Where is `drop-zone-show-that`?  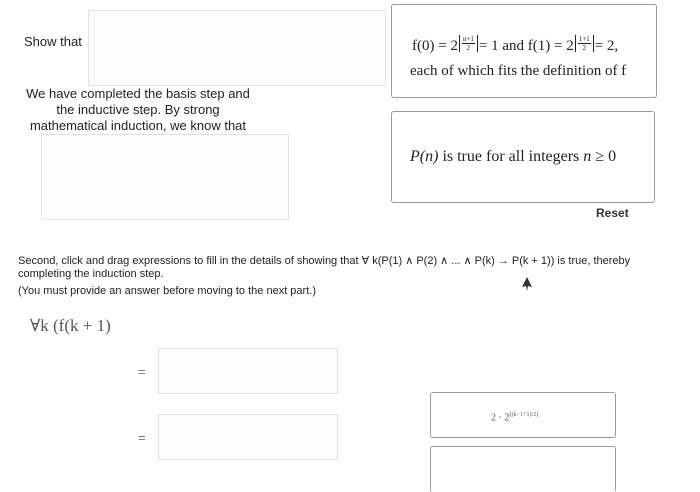 drop-zone-show-that is located at coordinates (237, 48).